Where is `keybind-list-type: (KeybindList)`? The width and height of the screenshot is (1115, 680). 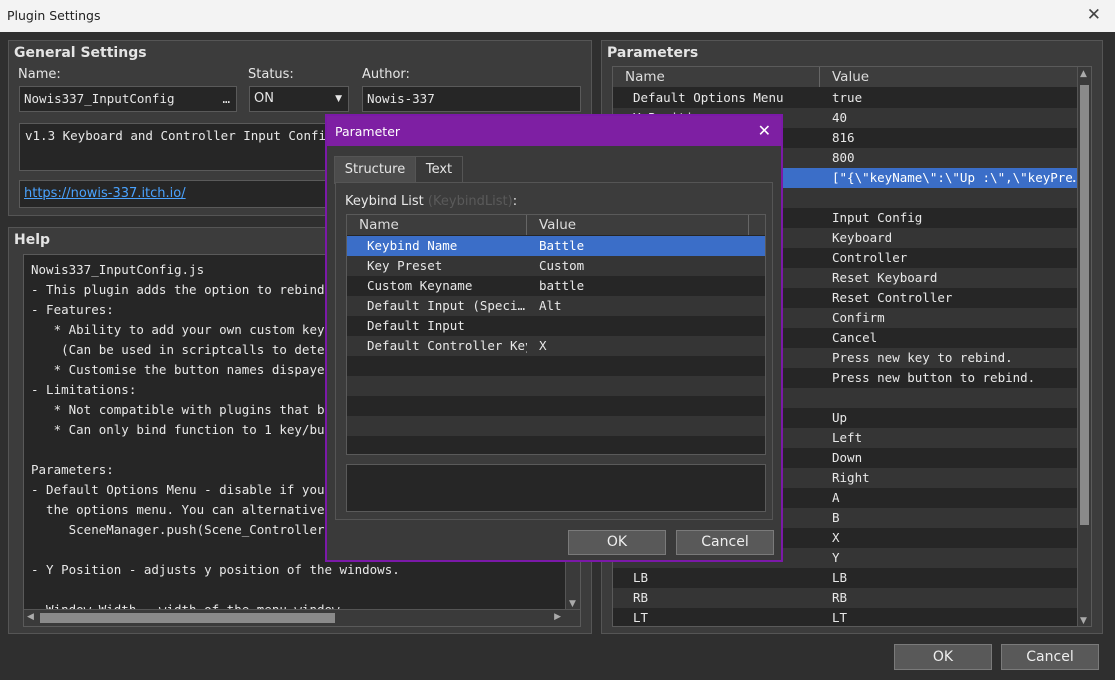
keybind-list-type: (KeybindList) is located at coordinates (470, 201).